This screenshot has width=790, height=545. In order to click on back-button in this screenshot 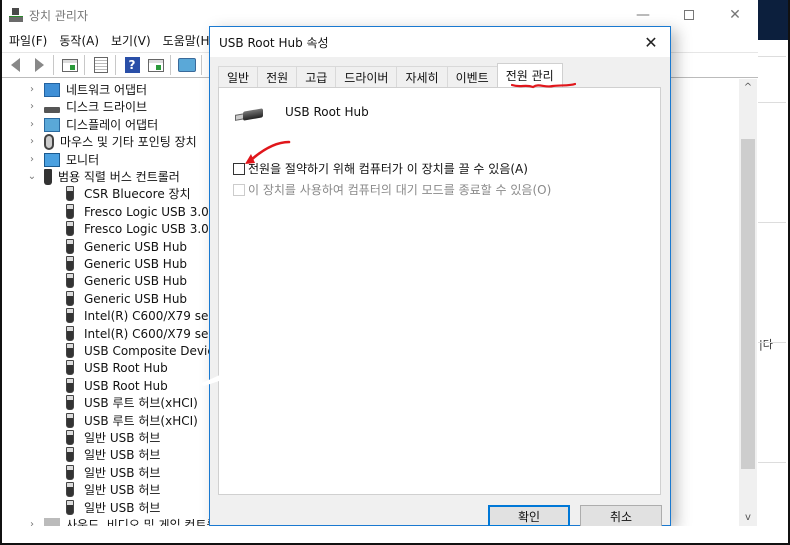, I will do `click(15, 65)`.